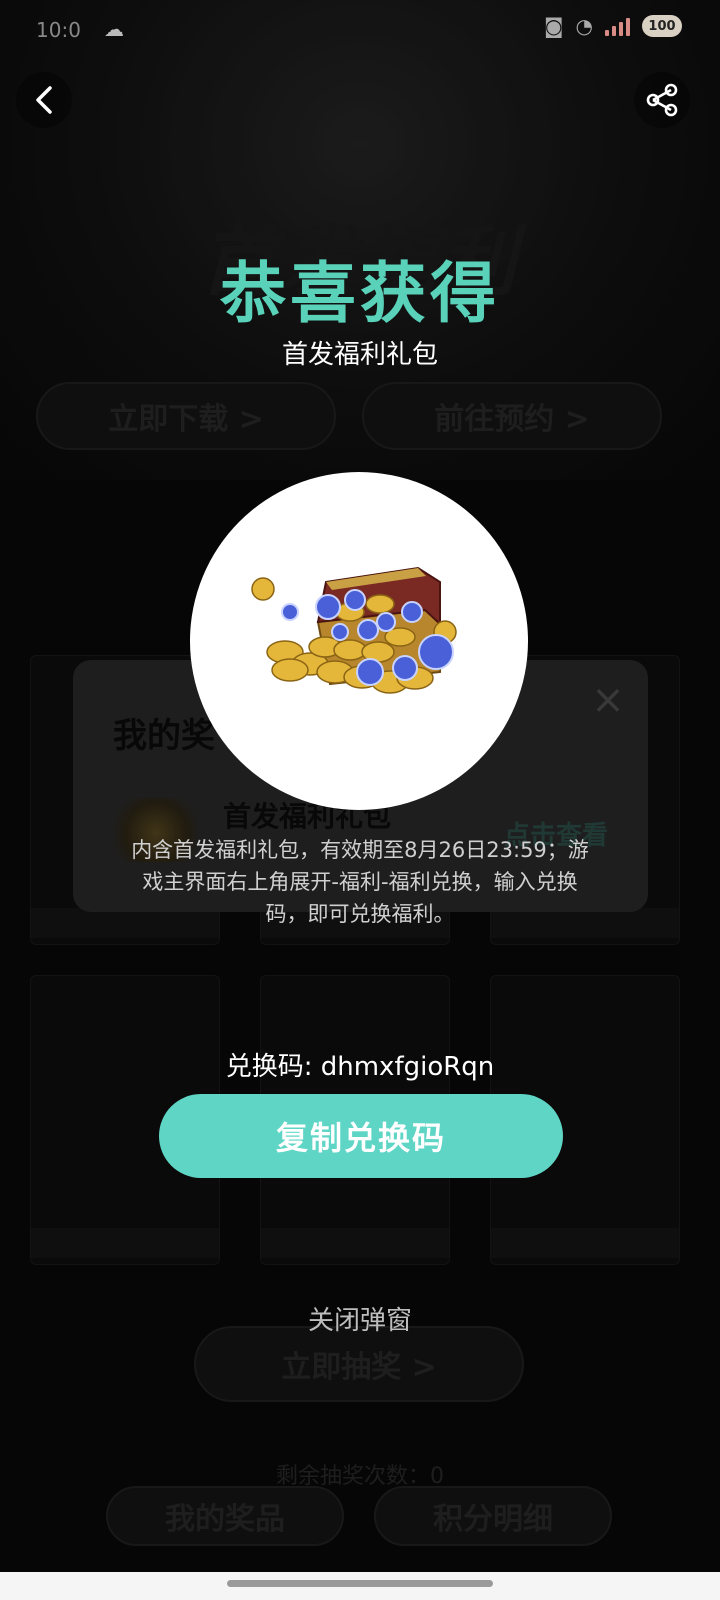  I want to click on share-button, so click(662, 100).